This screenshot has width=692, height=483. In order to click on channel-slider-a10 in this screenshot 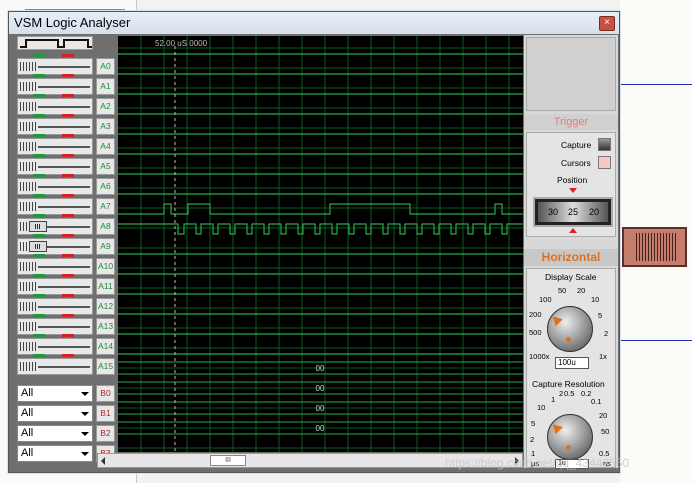, I will do `click(55, 266)`.